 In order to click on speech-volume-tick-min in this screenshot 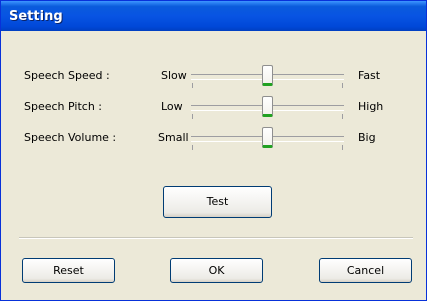, I will do `click(192, 147)`.